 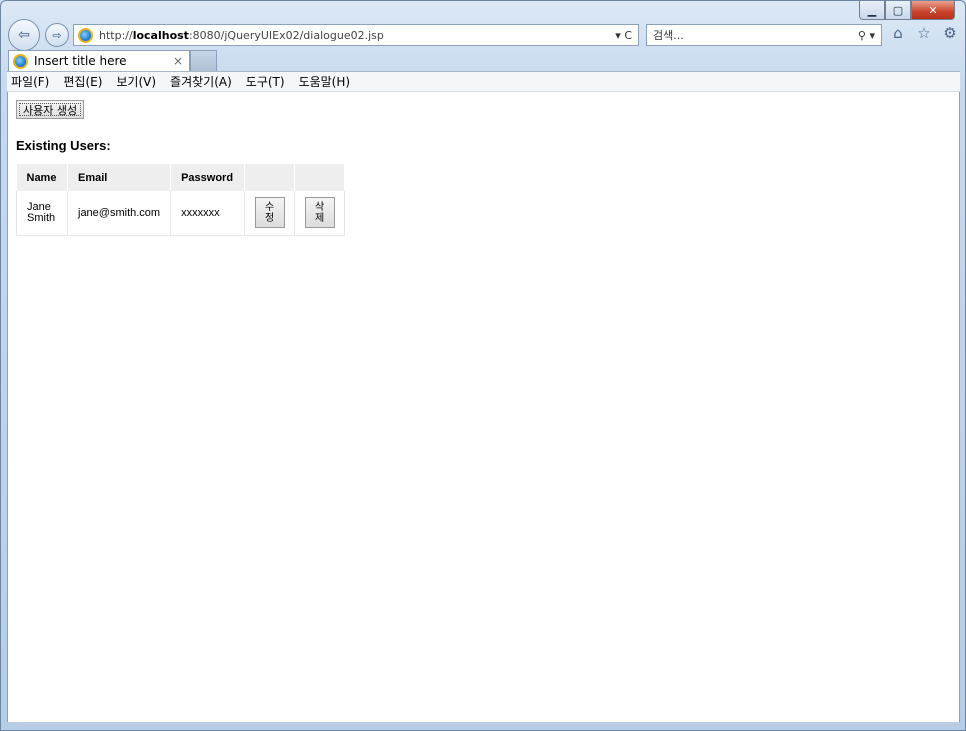 I want to click on minimize-button: ▁, so click(x=872, y=10).